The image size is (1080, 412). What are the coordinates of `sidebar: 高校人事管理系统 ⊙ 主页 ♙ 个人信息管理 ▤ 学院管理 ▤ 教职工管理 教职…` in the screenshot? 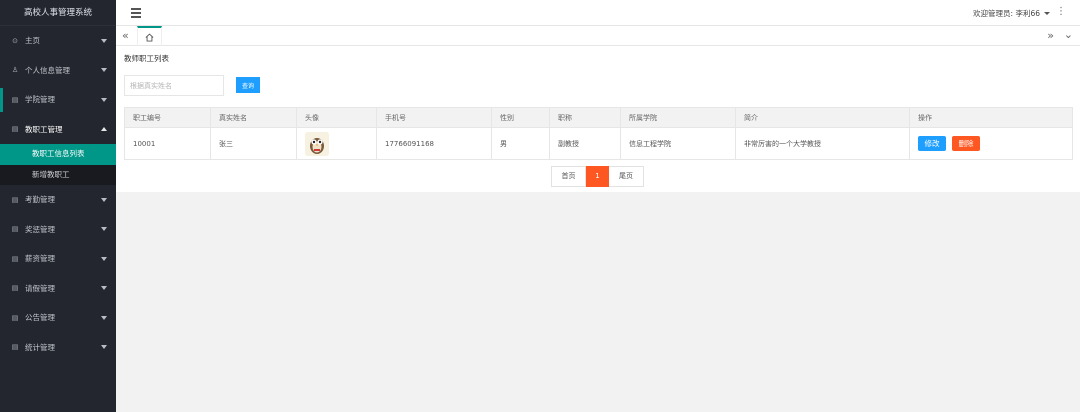 It's located at (58, 206).